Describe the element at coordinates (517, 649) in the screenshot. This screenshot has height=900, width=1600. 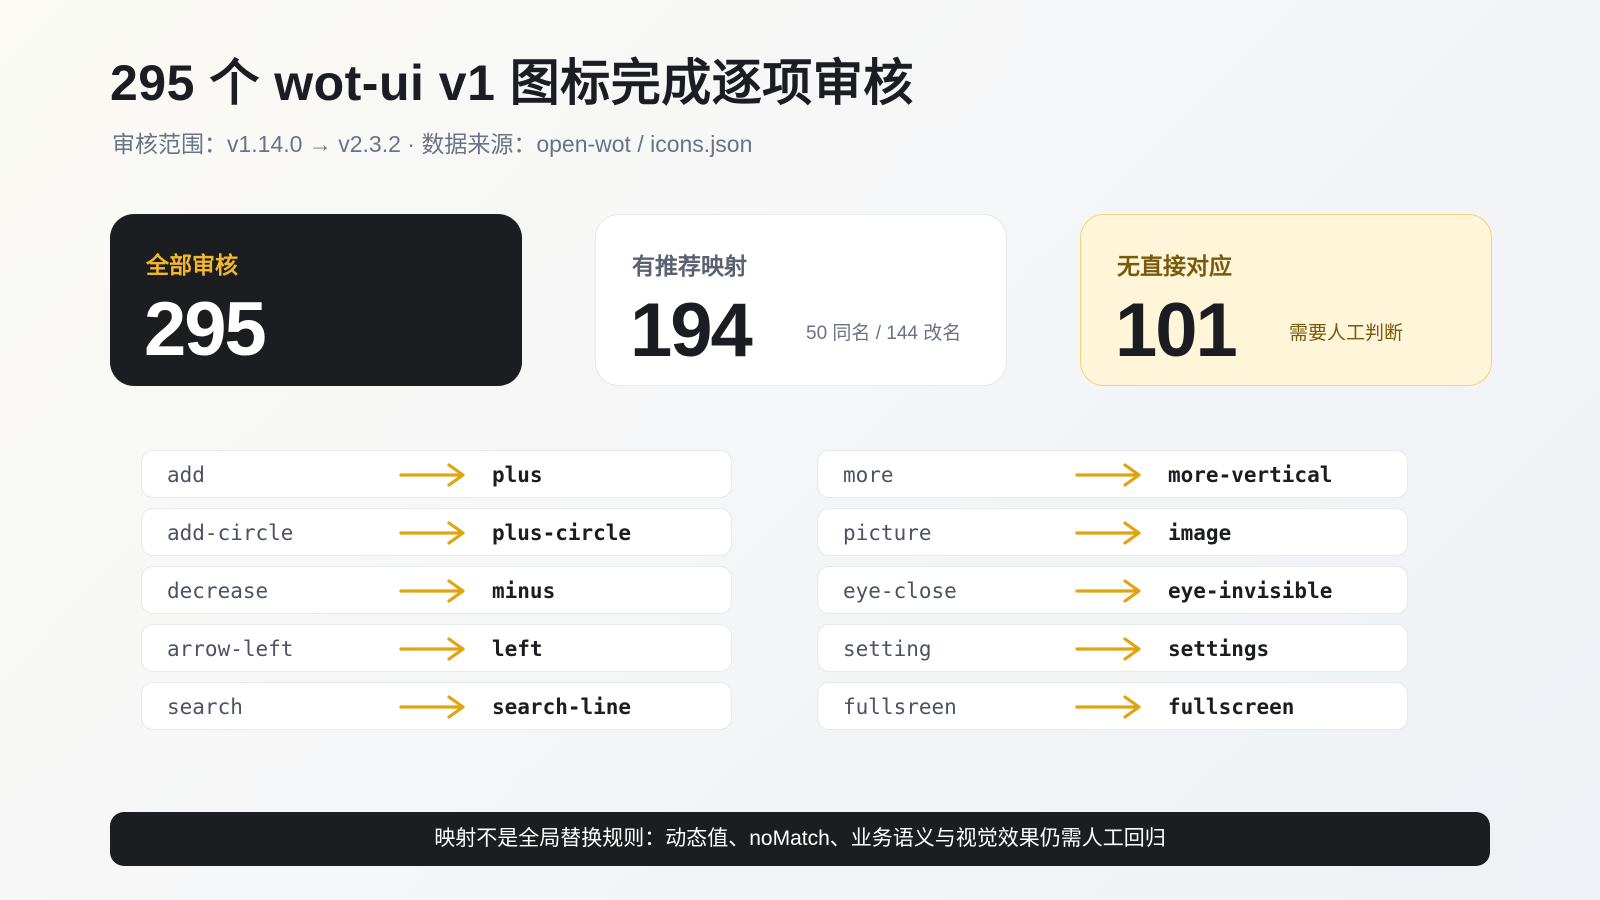
I see `new-icon-name: left` at that location.